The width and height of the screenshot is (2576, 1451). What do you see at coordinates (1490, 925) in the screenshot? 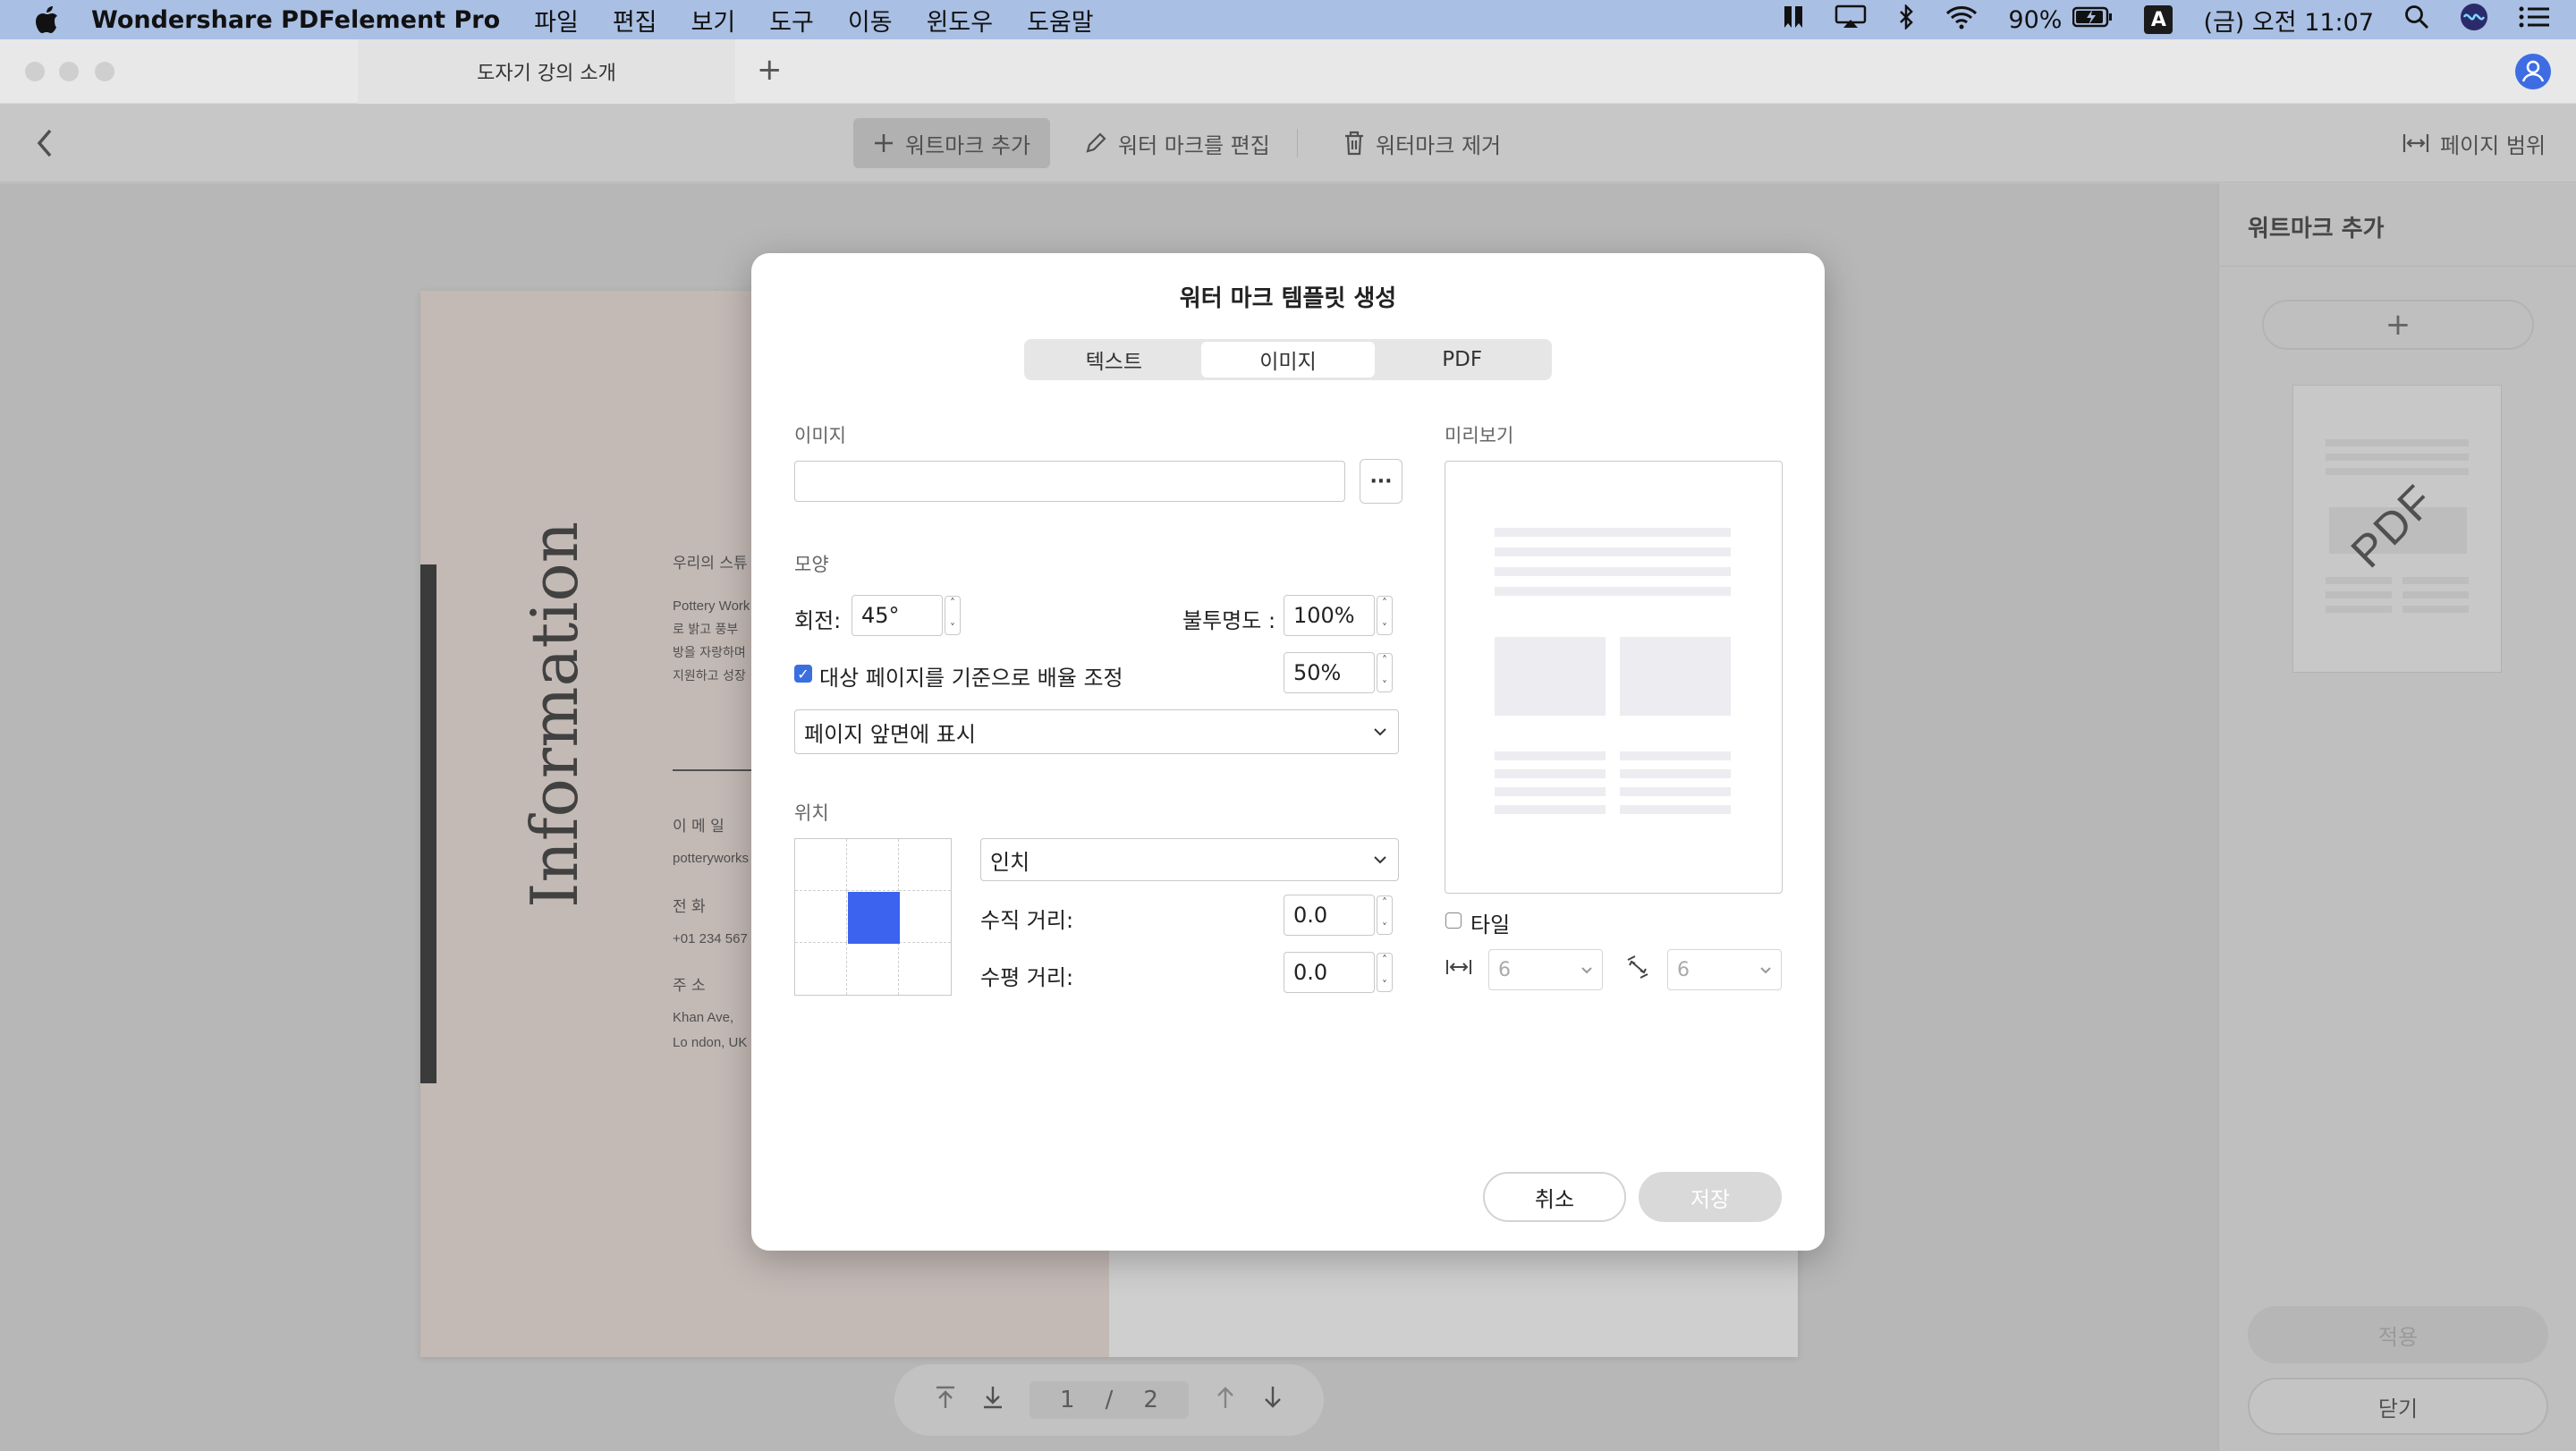
I see `tile-label: 타일` at bounding box center [1490, 925].